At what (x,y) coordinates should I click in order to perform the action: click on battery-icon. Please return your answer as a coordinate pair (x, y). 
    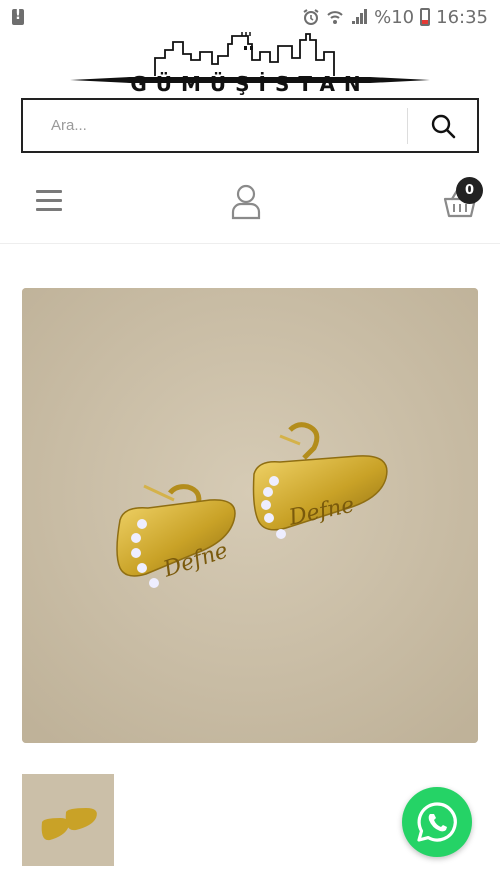
    Looking at the image, I should click on (425, 17).